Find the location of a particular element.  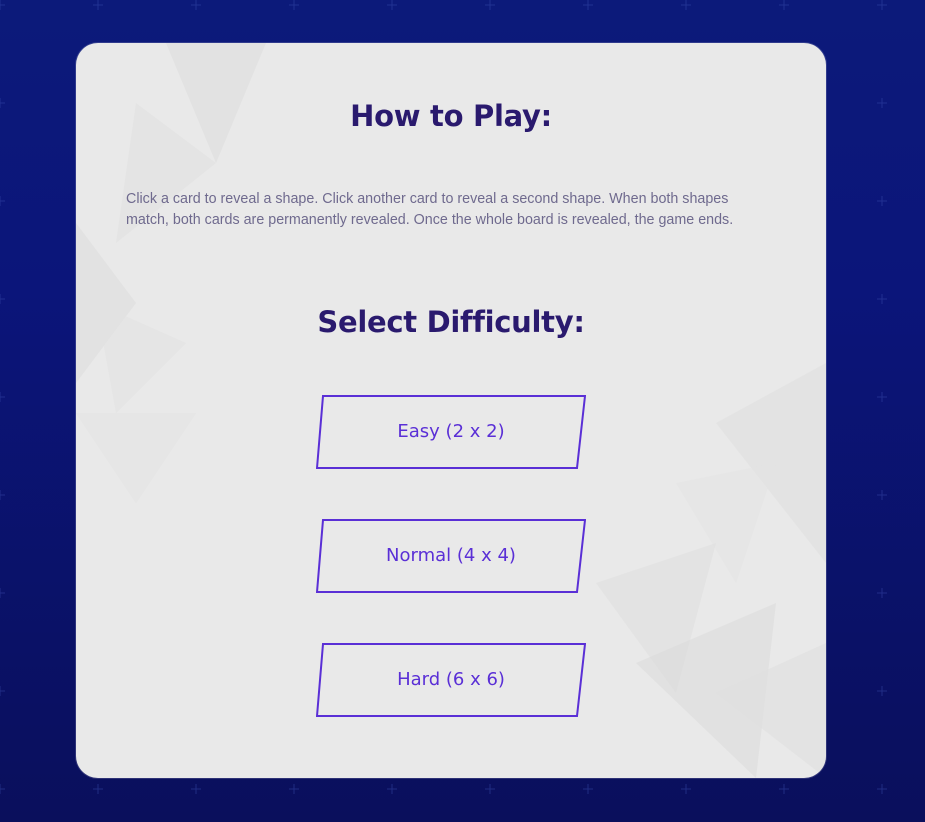

how-to-play-heading: How to Play: is located at coordinates (451, 116).